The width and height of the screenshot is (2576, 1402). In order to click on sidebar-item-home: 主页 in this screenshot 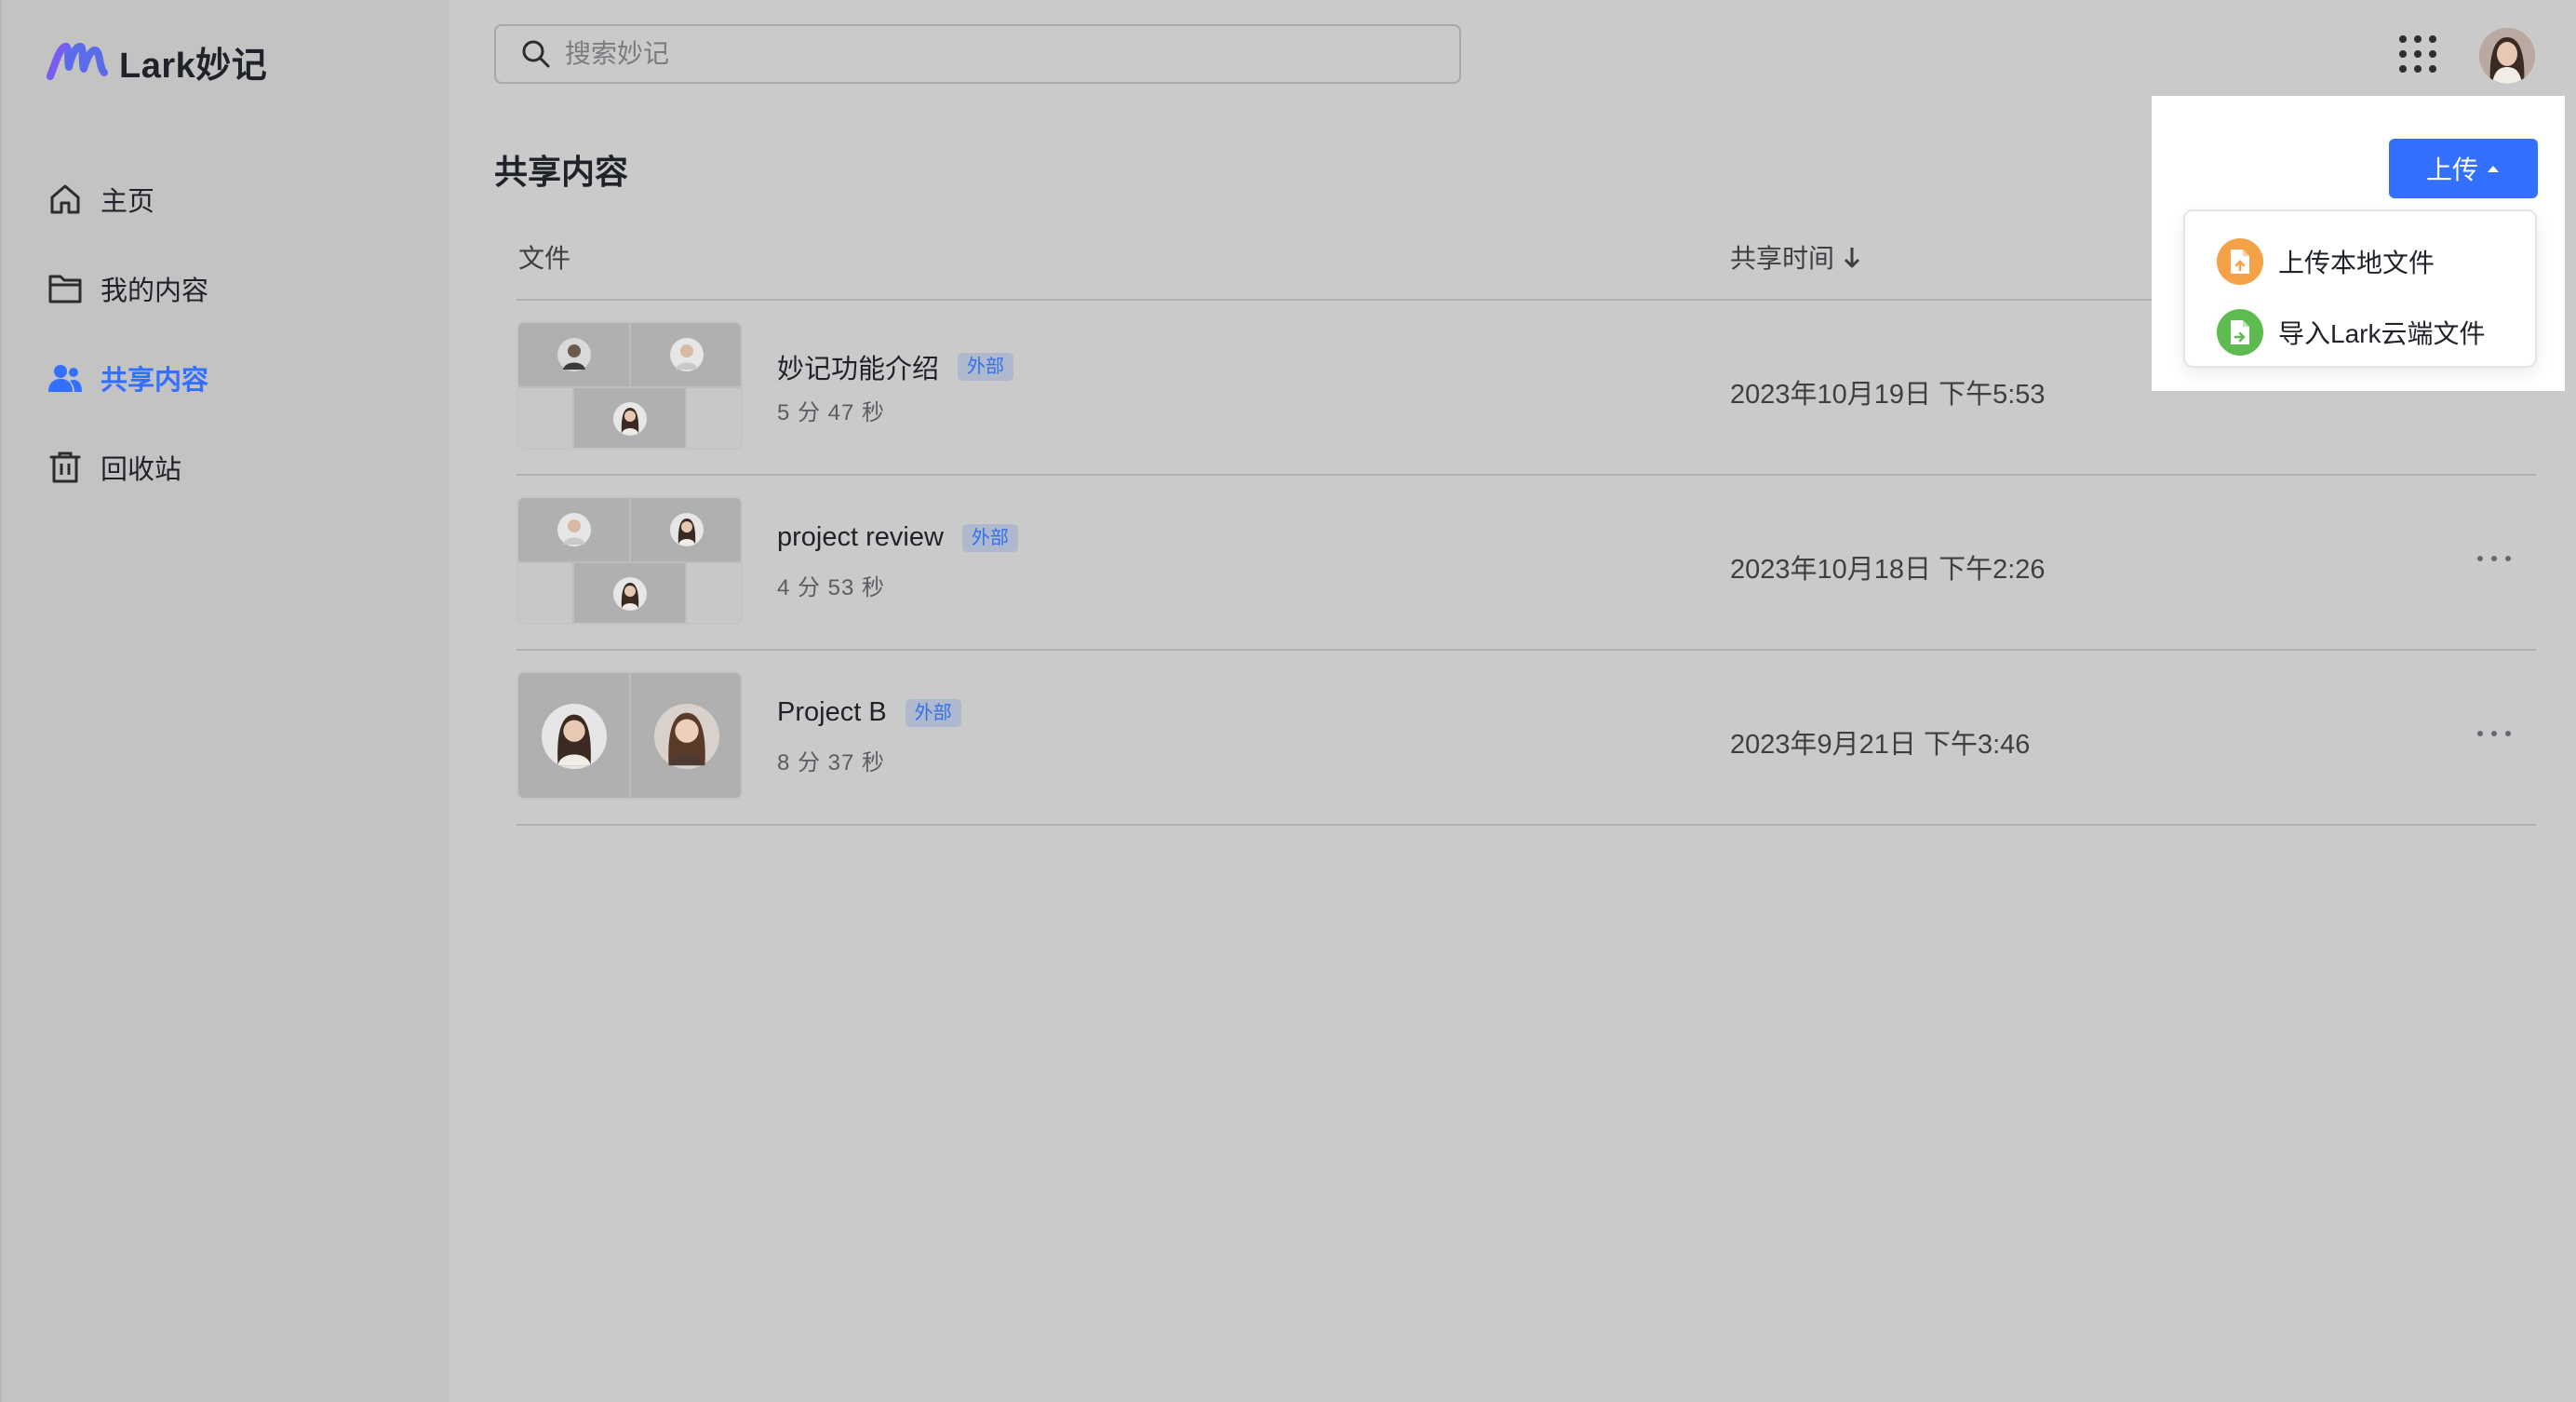, I will do `click(226, 199)`.